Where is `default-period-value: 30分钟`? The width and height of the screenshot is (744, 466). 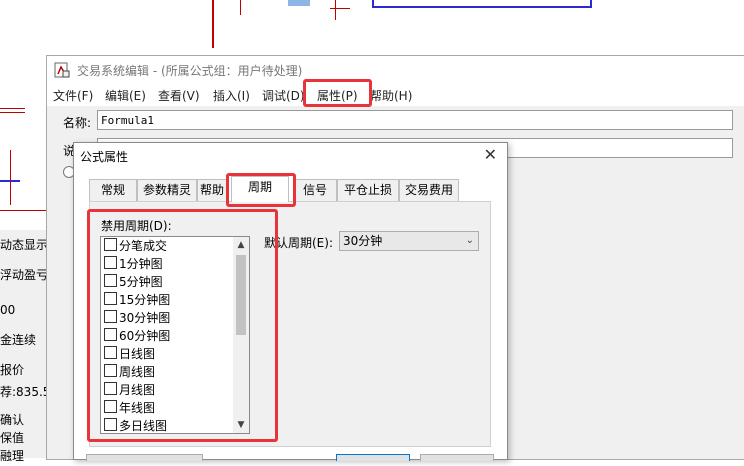 default-period-value: 30分钟 is located at coordinates (363, 241).